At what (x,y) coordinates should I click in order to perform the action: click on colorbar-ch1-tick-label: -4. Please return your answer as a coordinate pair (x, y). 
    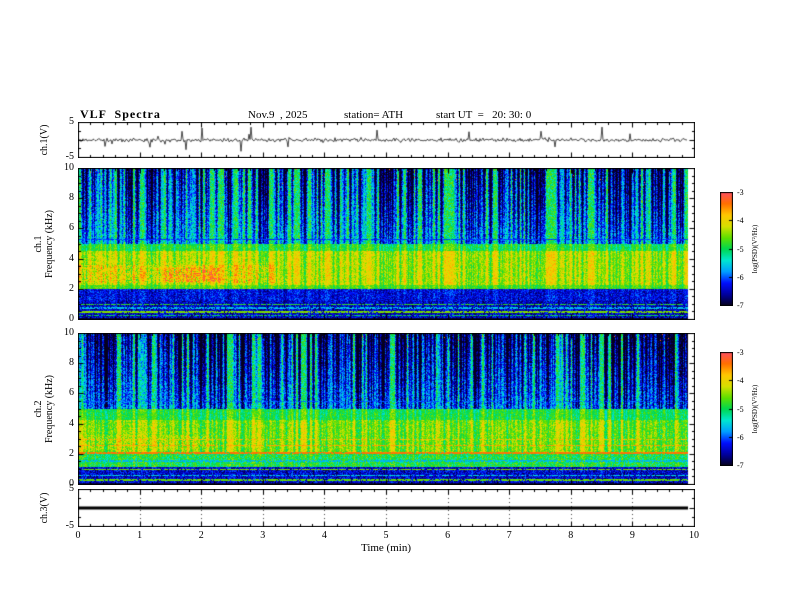
    Looking at the image, I should click on (740, 221).